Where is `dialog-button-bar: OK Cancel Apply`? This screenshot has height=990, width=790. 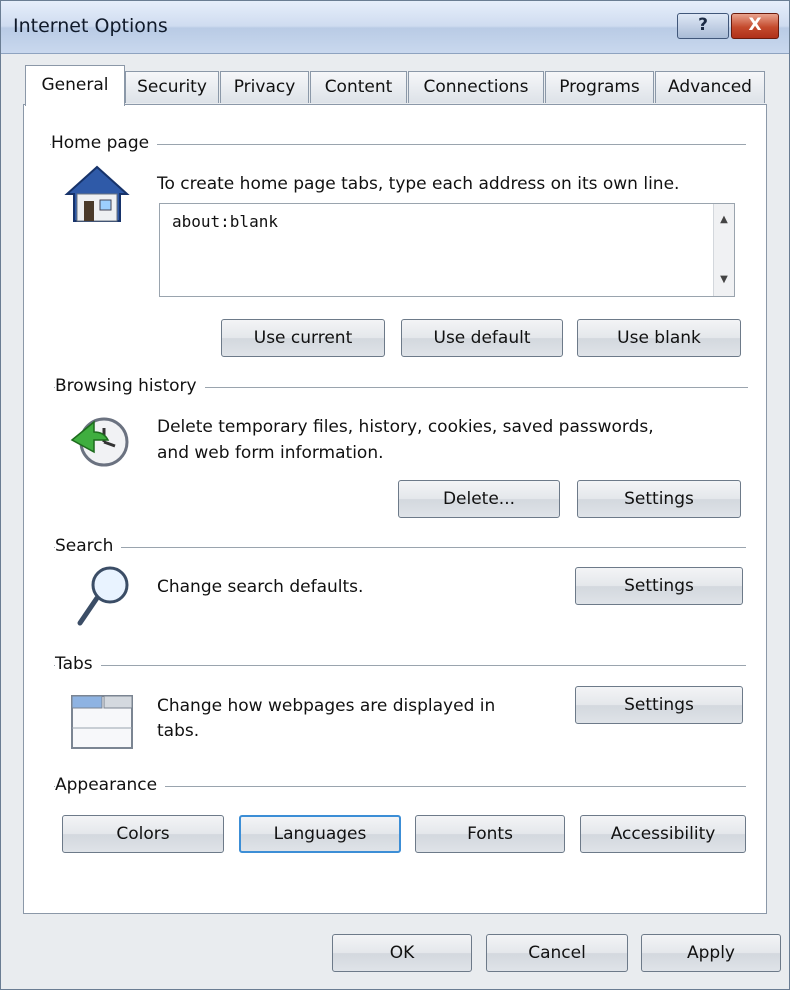 dialog-button-bar: OK Cancel Apply is located at coordinates (395, 952).